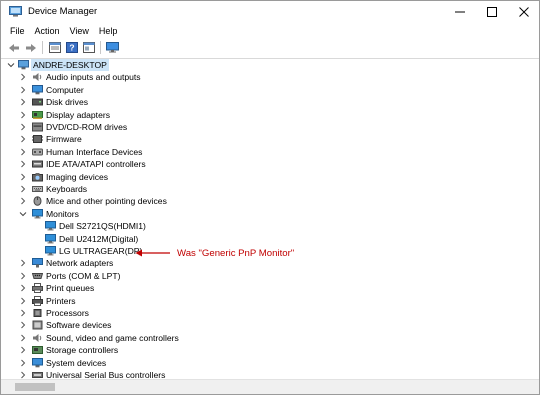 Image resolution: width=540 pixels, height=395 pixels. What do you see at coordinates (70, 288) in the screenshot?
I see `tree-item-label: Print queues` at bounding box center [70, 288].